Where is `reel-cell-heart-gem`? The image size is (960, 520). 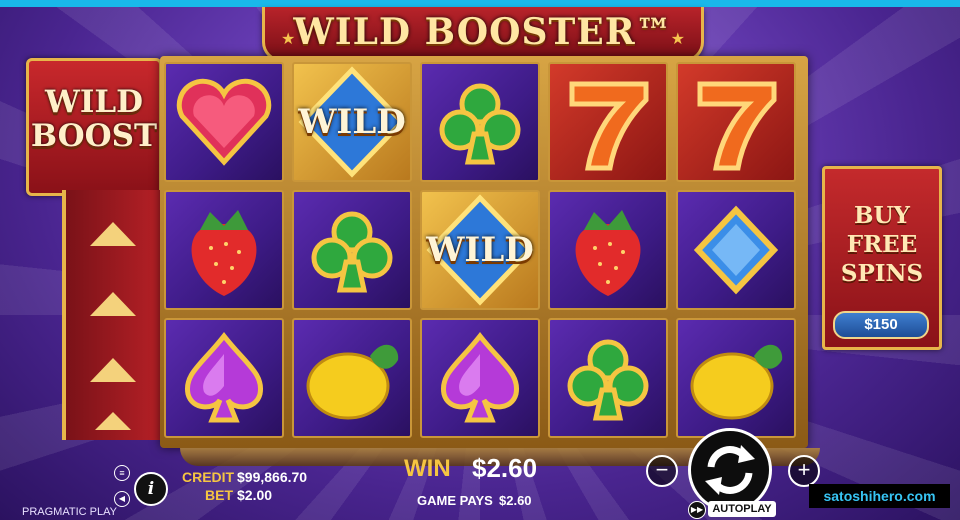
reel-cell-heart-gem is located at coordinates (224, 122).